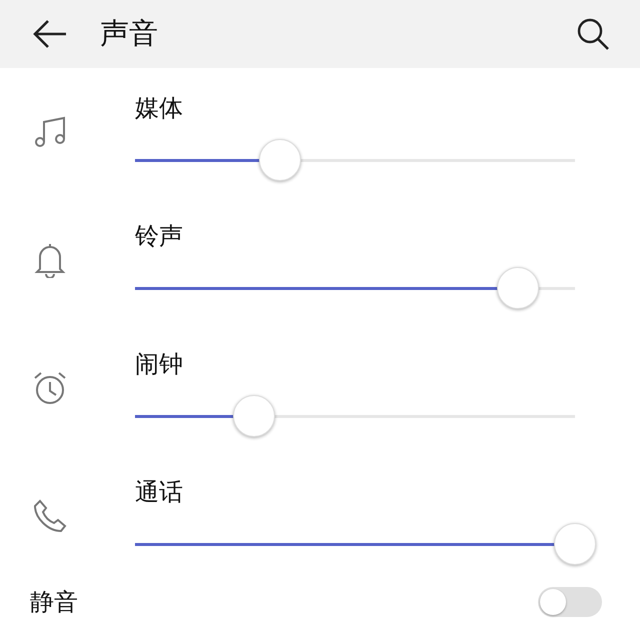 Image resolution: width=640 pixels, height=623 pixels. Describe the element at coordinates (50, 34) in the screenshot. I see `back-icon` at that location.